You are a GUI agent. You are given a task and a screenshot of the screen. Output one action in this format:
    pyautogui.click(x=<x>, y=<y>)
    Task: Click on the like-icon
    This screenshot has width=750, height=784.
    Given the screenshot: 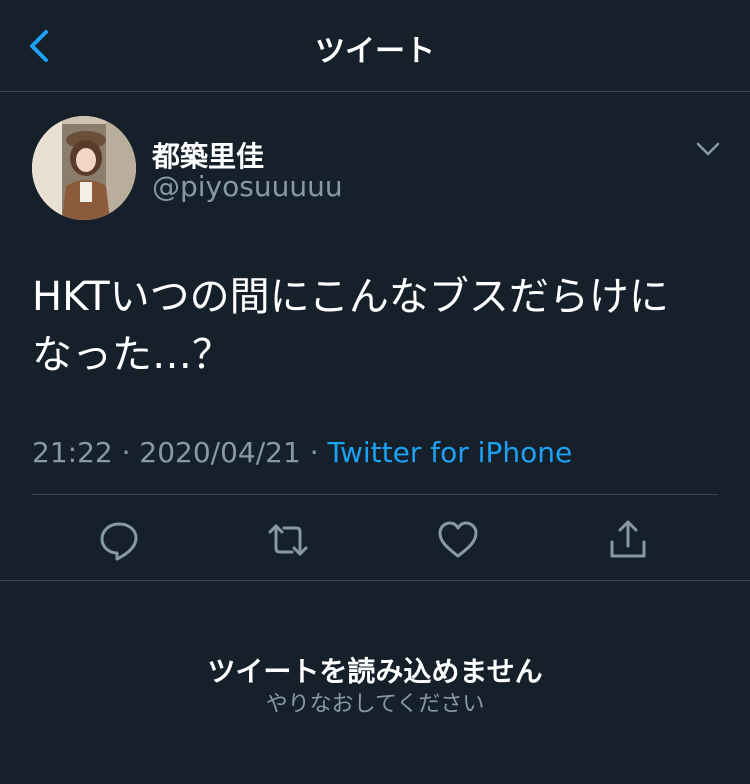 What is the action you would take?
    pyautogui.click(x=458, y=539)
    